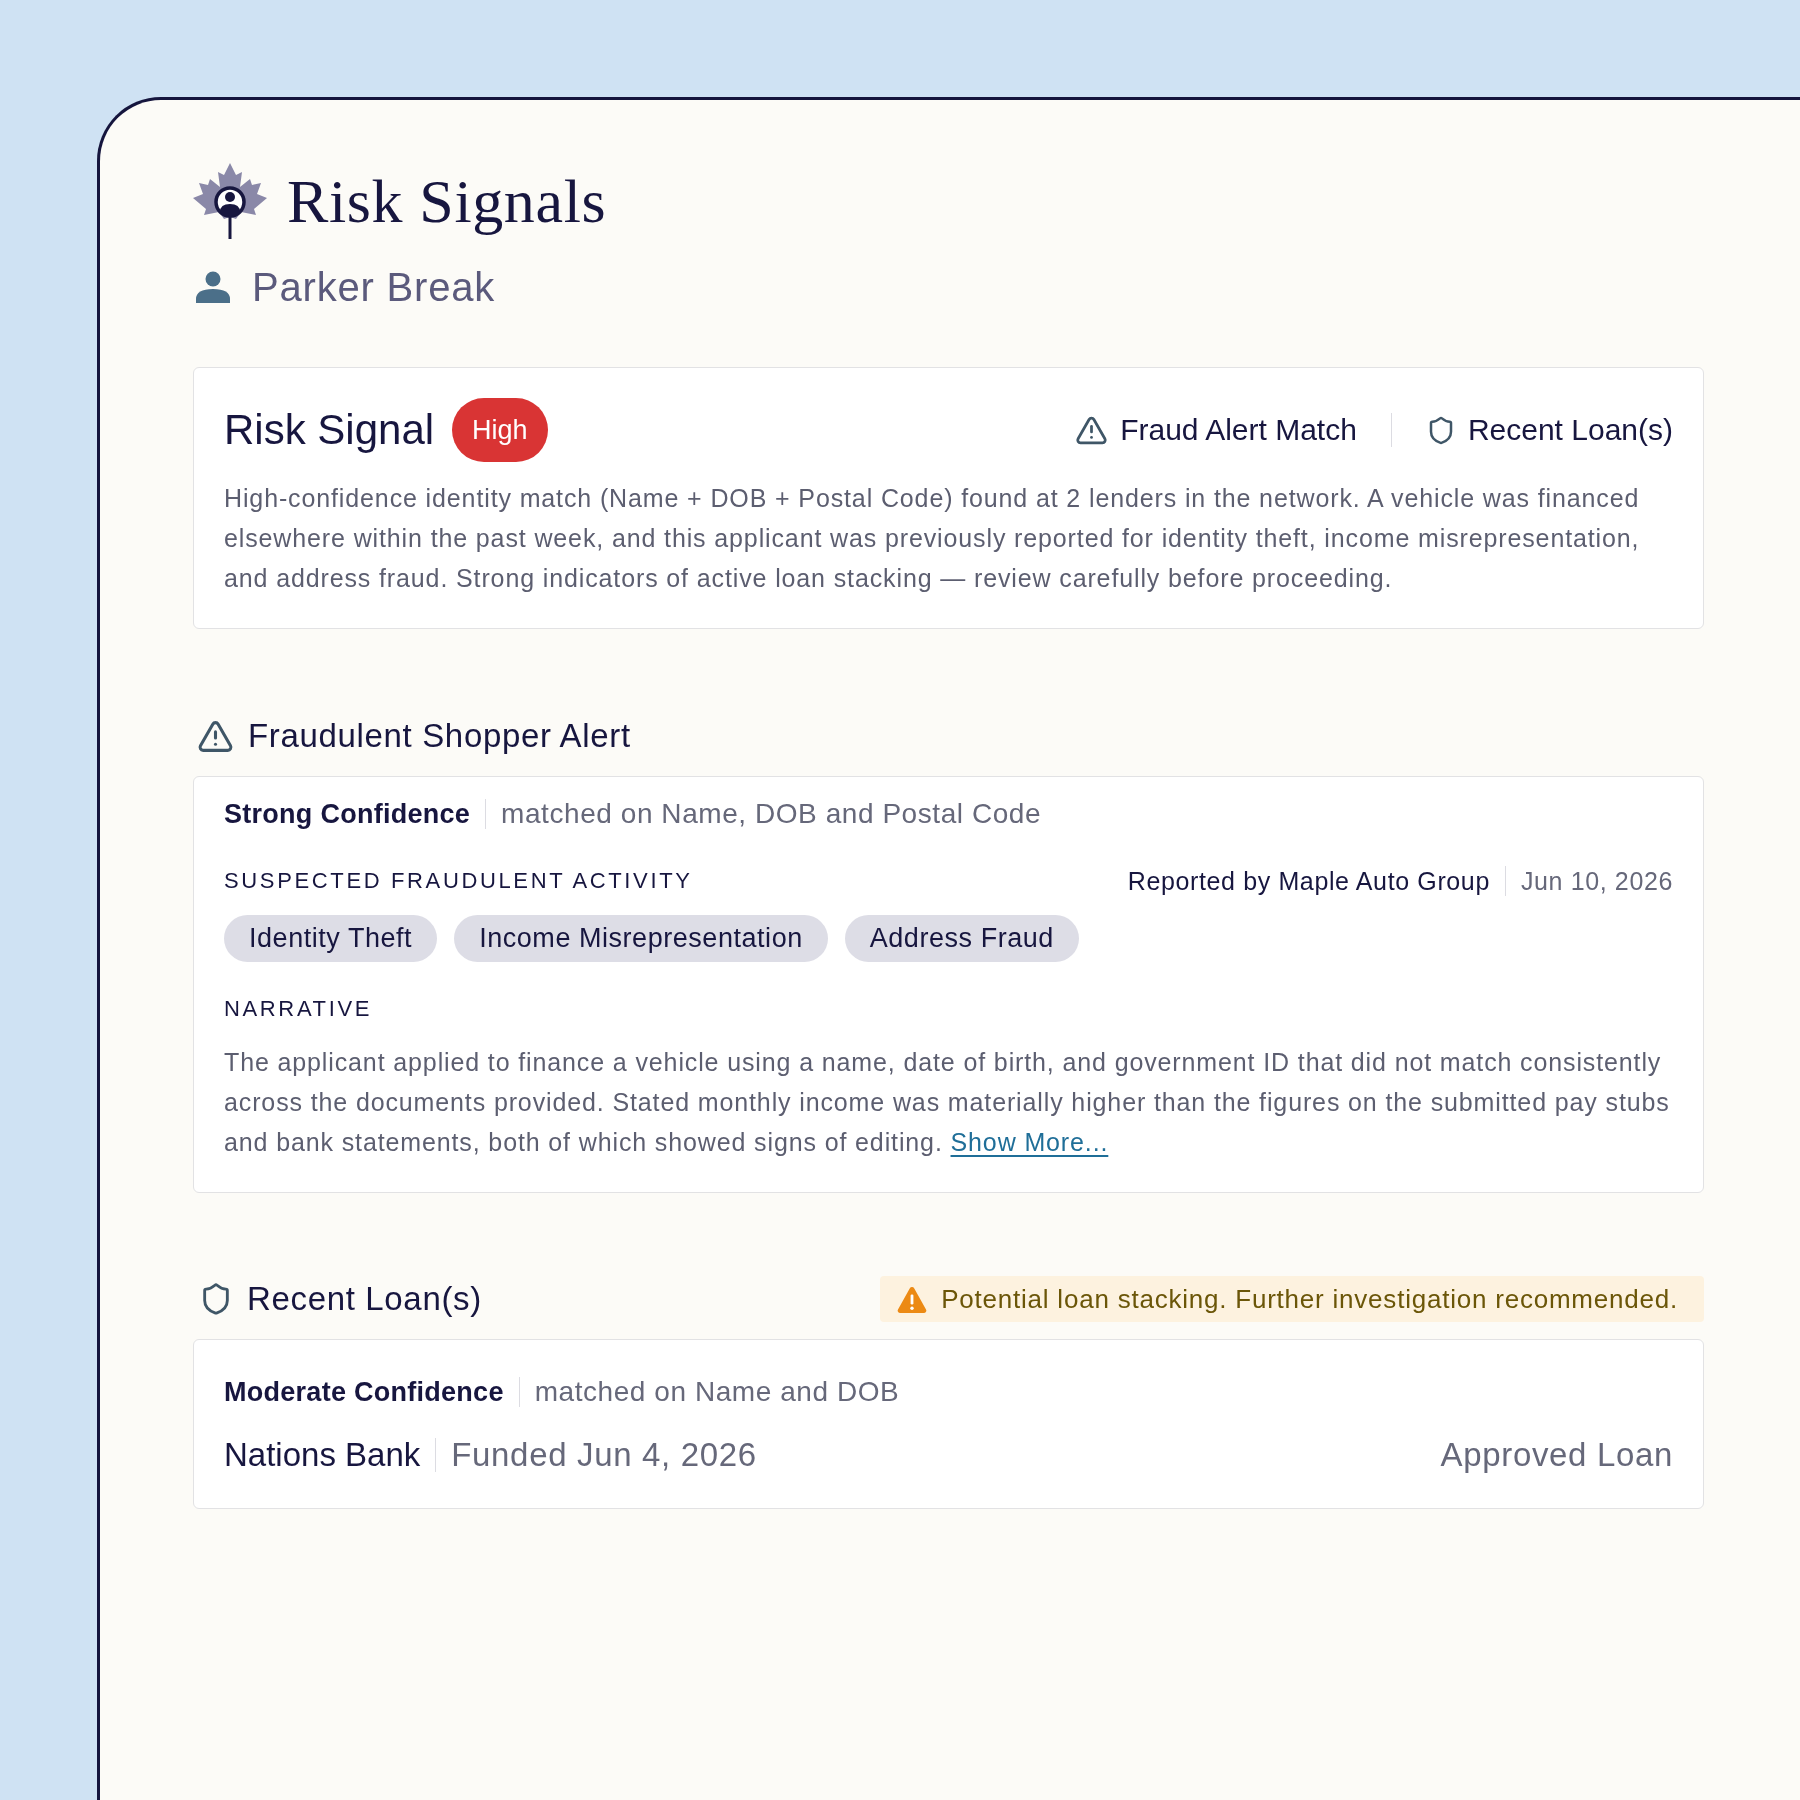 The height and width of the screenshot is (1800, 1800). Describe the element at coordinates (230, 201) in the screenshot. I see `maple-leaf-logo-icon` at that location.